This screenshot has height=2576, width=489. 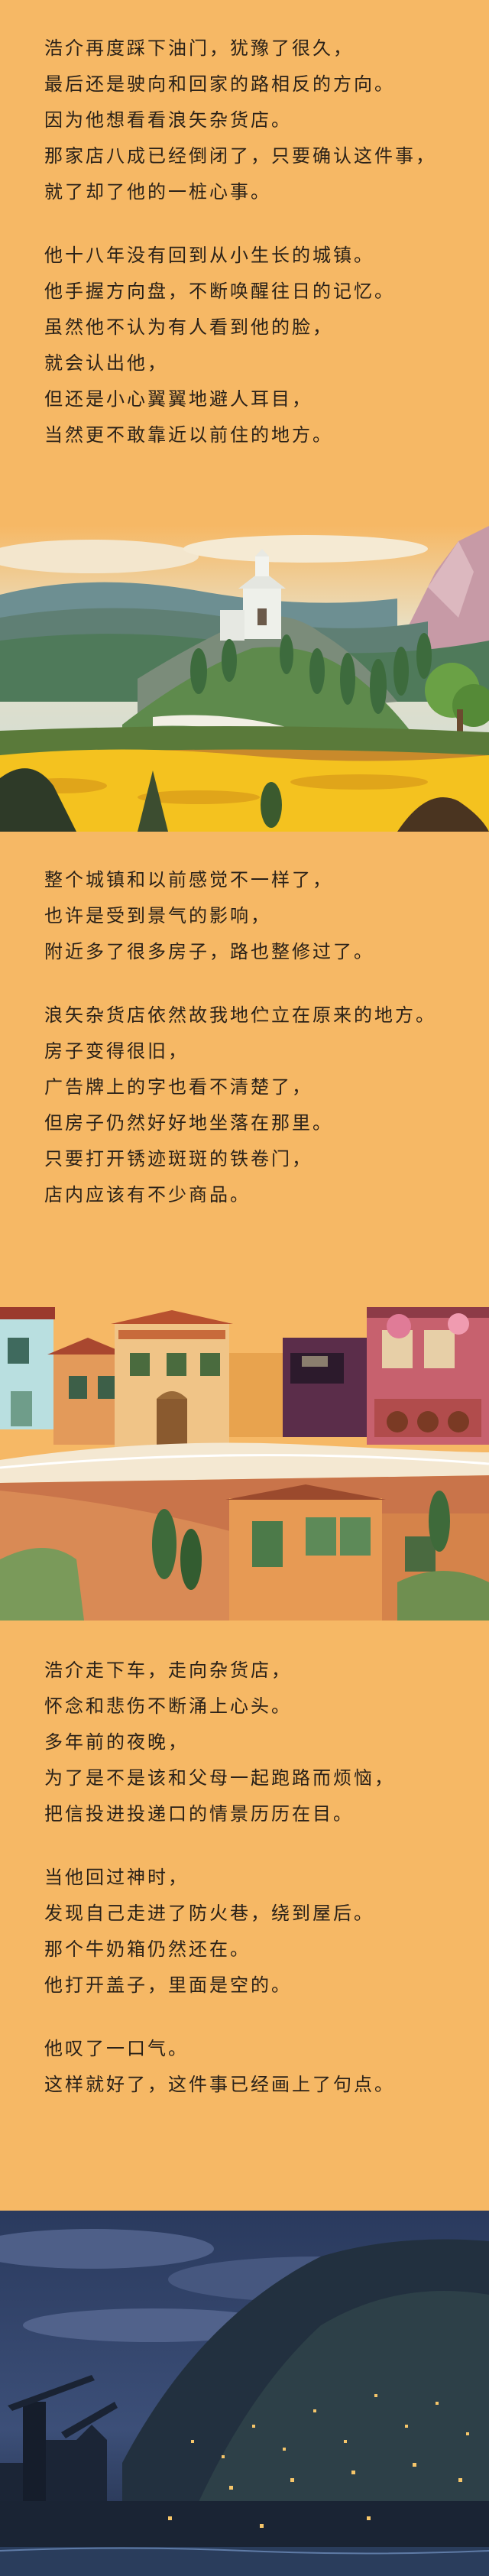 What do you see at coordinates (117, 1877) in the screenshot?
I see `text-line: 当他回过神时，` at bounding box center [117, 1877].